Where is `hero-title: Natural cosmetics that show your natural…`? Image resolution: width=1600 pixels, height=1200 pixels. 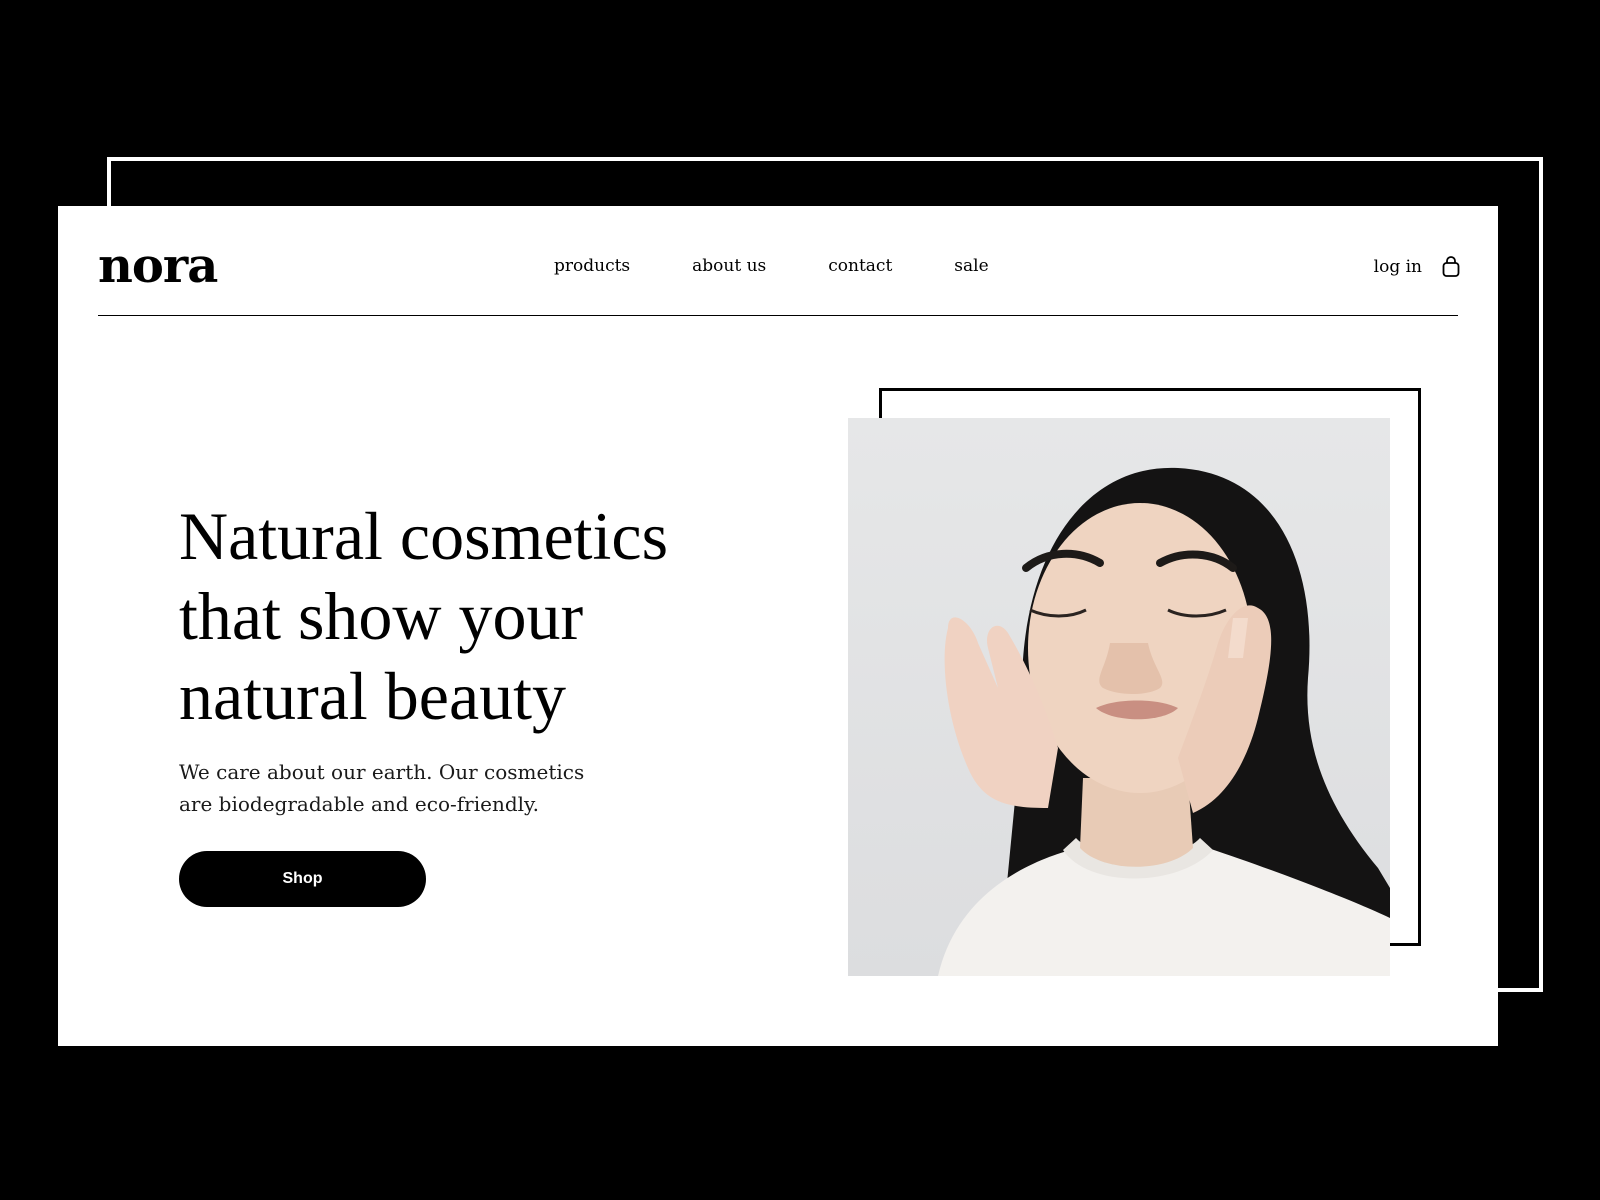
hero-title: Natural cosmetics that show your natural… is located at coordinates (424, 616).